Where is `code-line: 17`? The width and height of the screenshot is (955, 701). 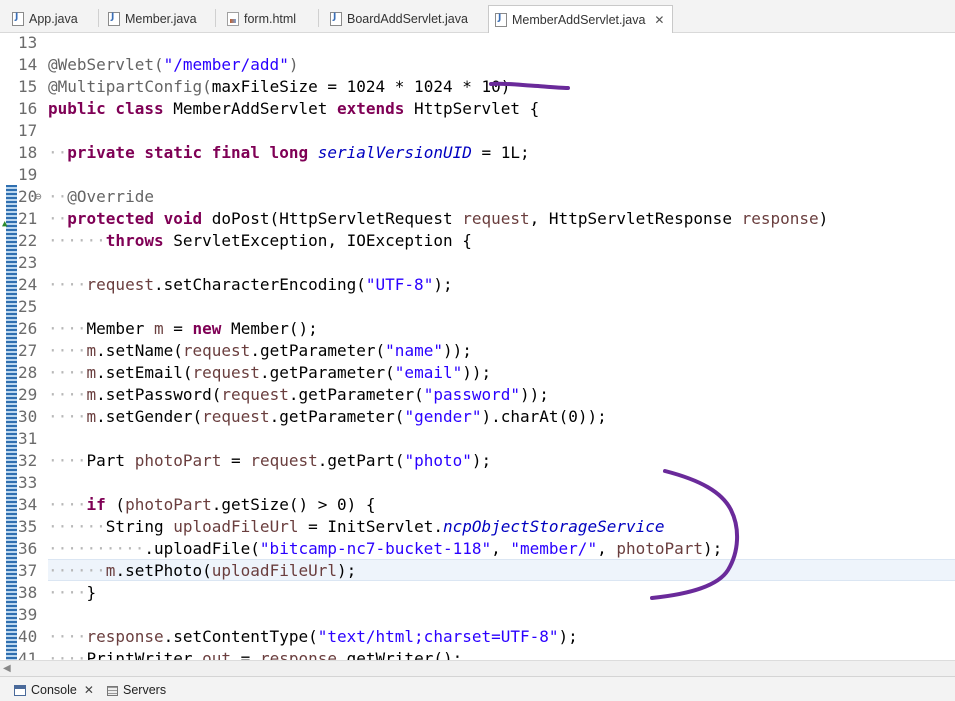 code-line: 17 is located at coordinates (477, 131).